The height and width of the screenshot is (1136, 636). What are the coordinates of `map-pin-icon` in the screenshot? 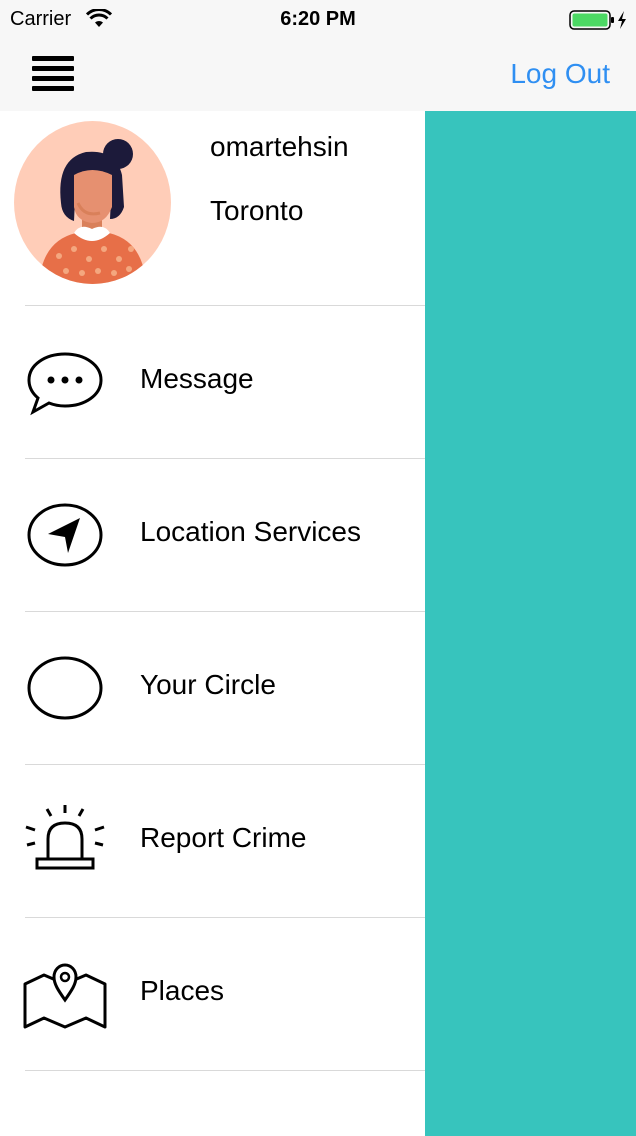 It's located at (65, 996).